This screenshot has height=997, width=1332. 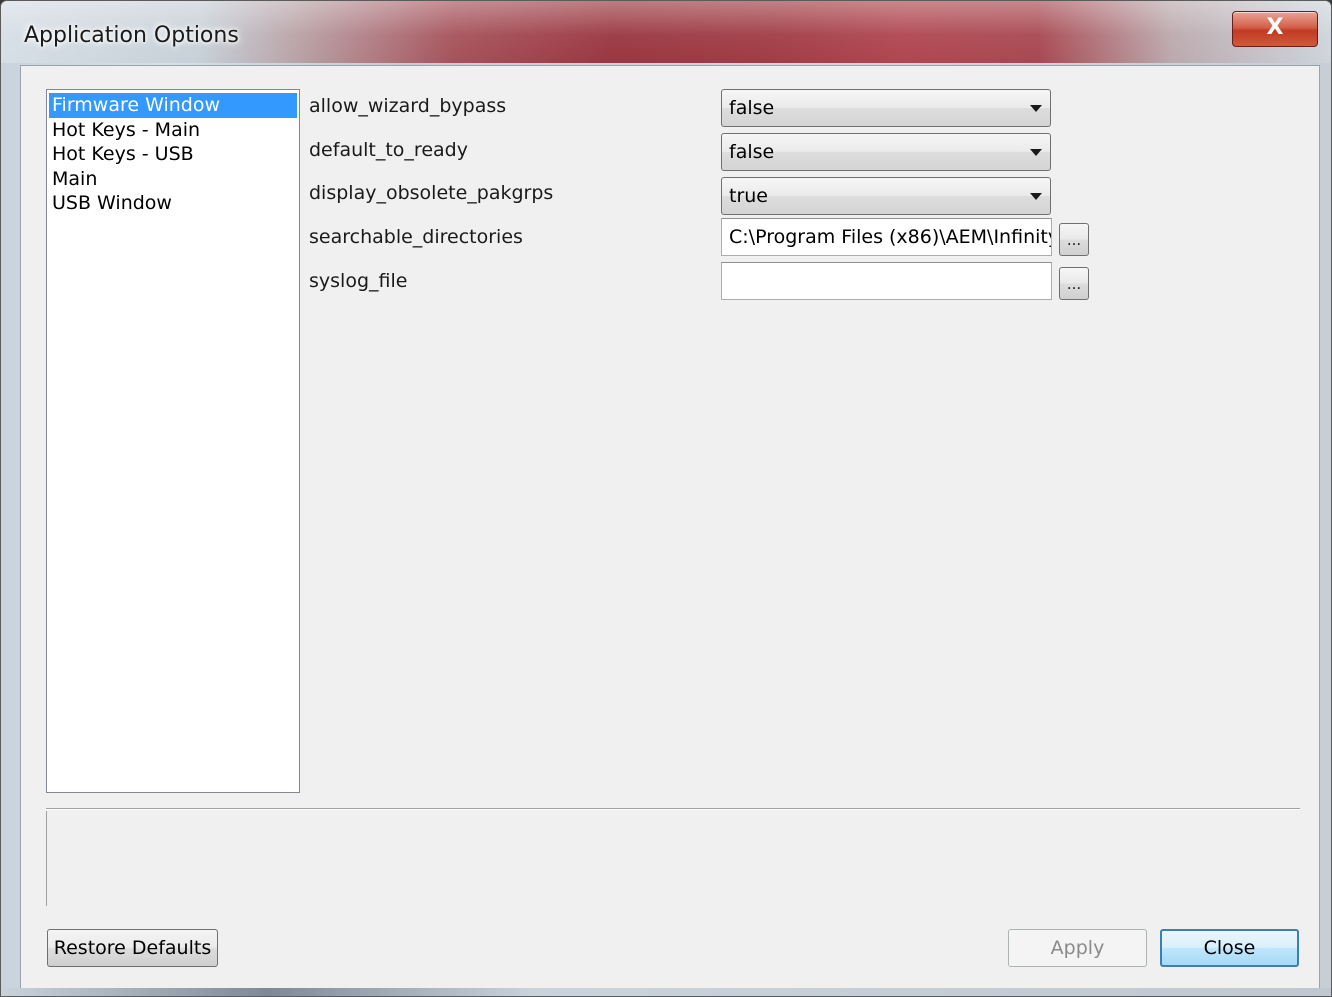 I want to click on category-item-hot-keys-usb: Hot Keys - USB, so click(x=173, y=154).